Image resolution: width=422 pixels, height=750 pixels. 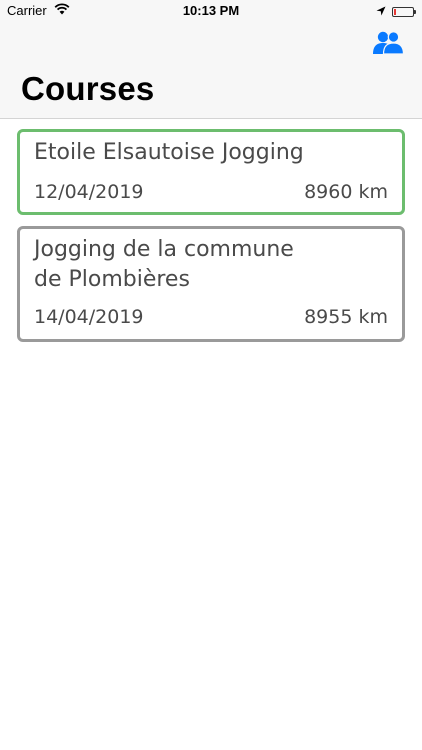 What do you see at coordinates (388, 45) in the screenshot?
I see `people-icon` at bounding box center [388, 45].